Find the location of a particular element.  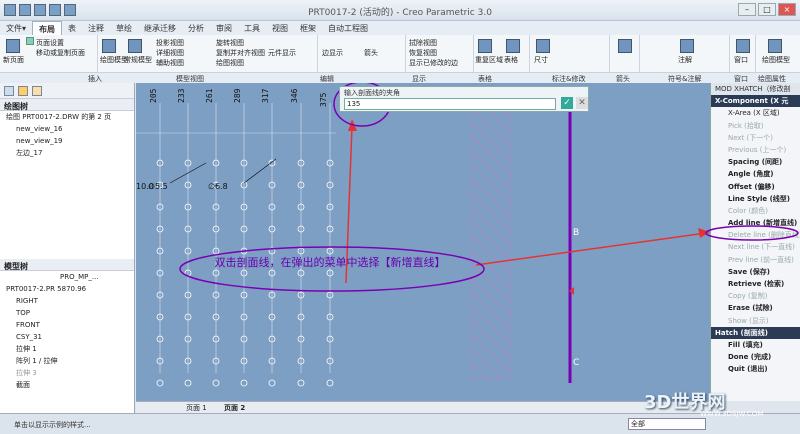

angle-input: 135 is located at coordinates (450, 104).